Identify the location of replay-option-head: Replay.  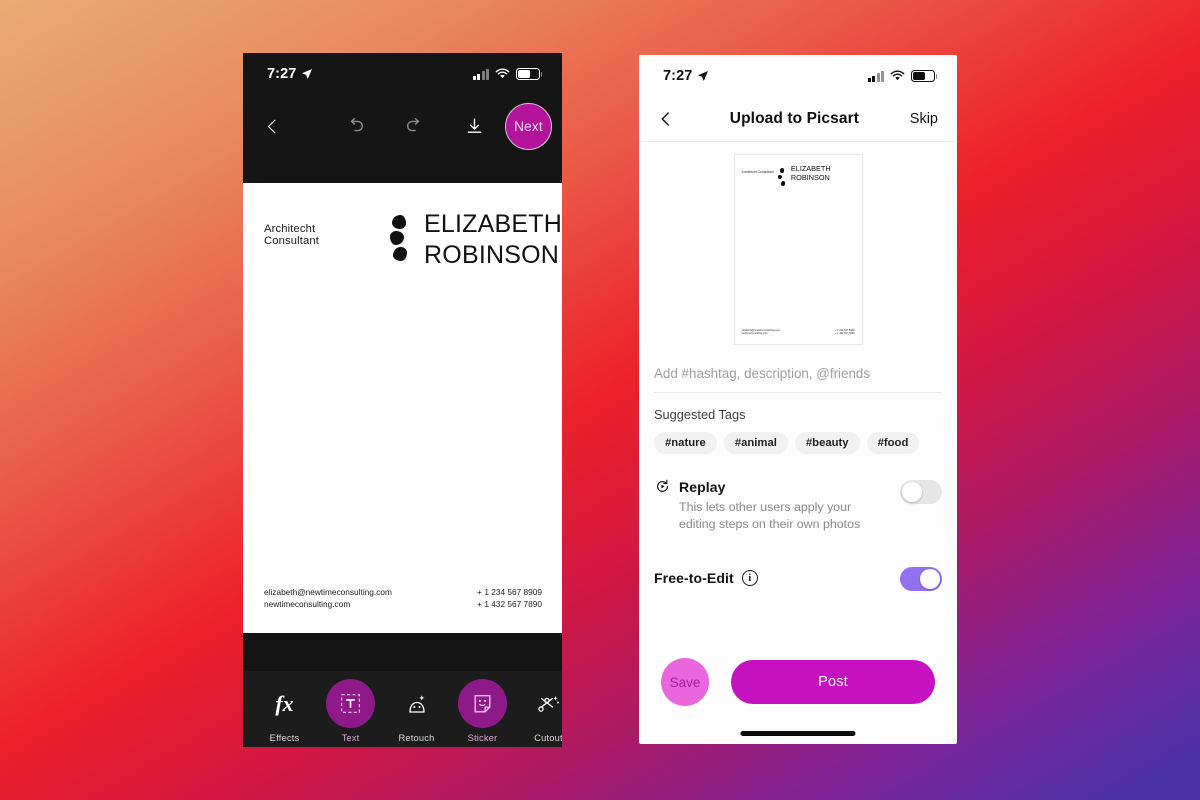
(777, 486).